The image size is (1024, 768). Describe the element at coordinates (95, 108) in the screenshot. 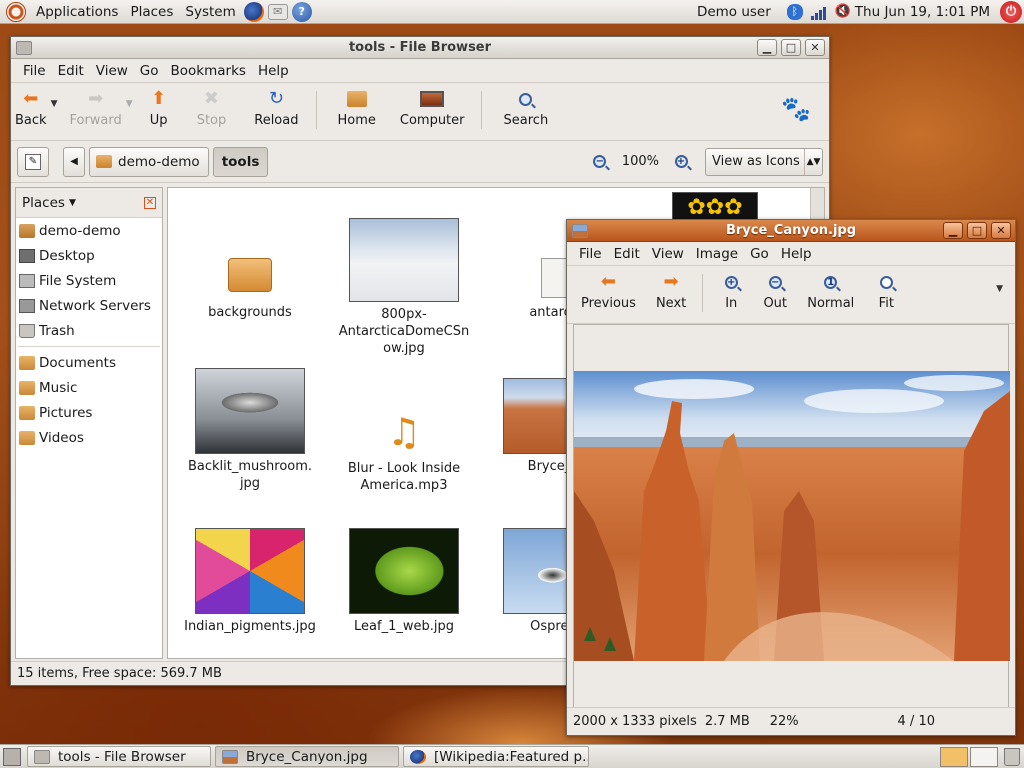

I see `forward-button: ➡ Forward` at that location.